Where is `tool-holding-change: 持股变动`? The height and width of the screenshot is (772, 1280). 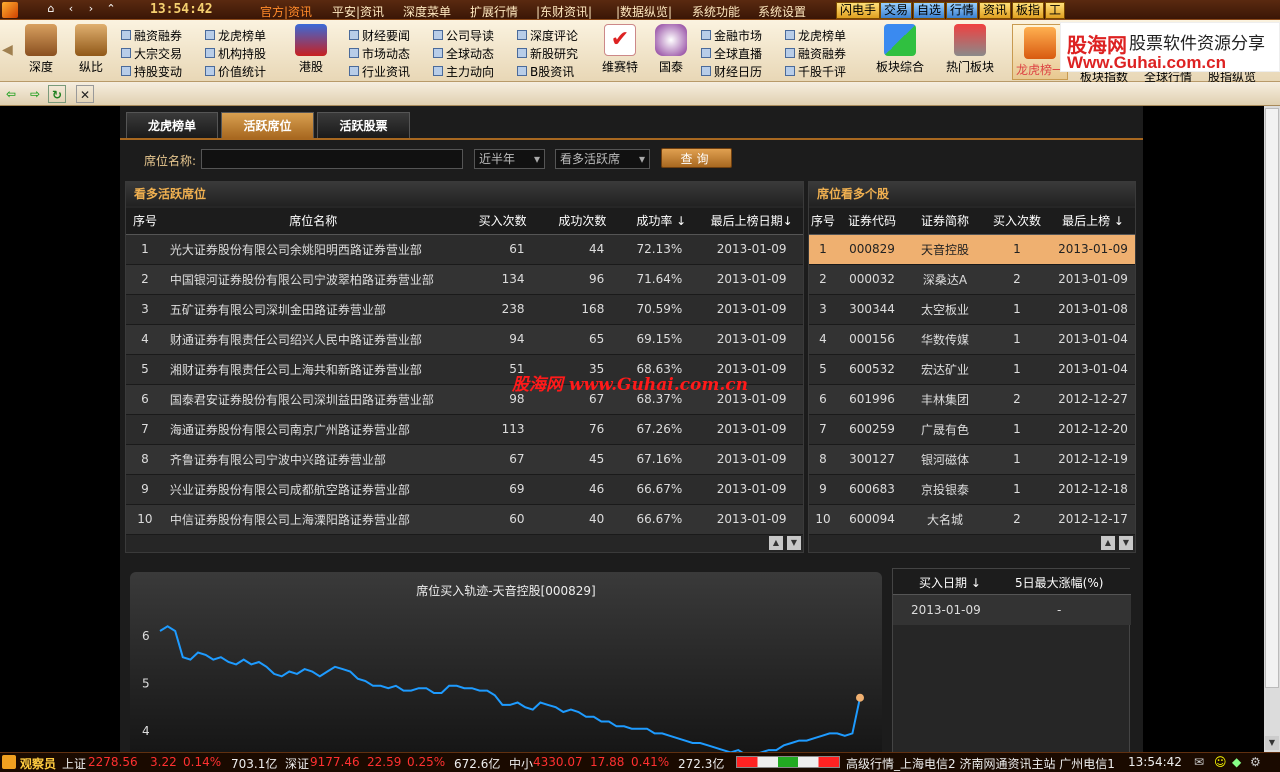 tool-holding-change: 持股变动 is located at coordinates (151, 71).